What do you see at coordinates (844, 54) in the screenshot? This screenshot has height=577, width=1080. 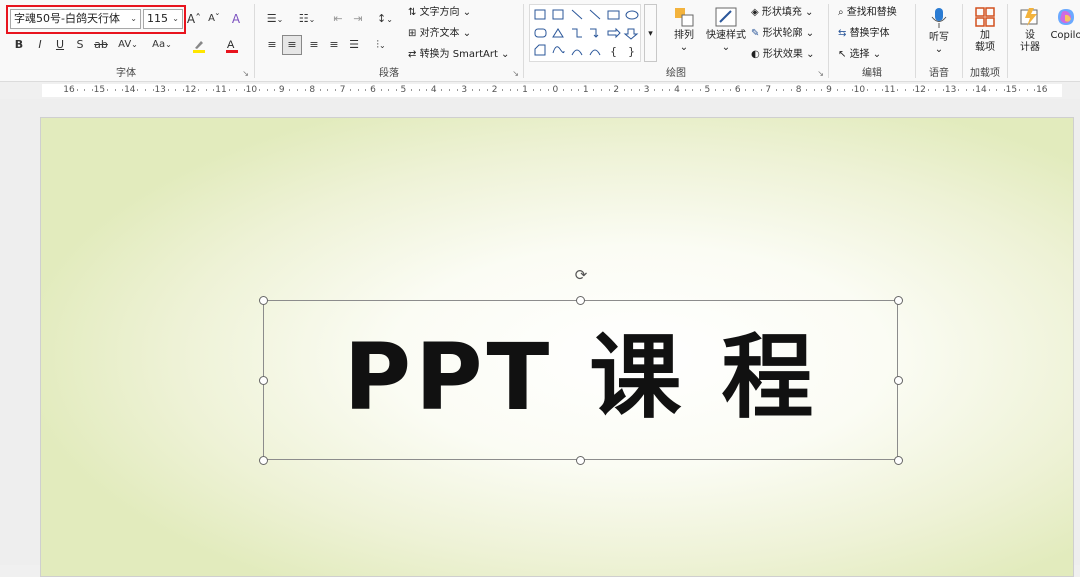 I see `cursor-icon: ↖` at bounding box center [844, 54].